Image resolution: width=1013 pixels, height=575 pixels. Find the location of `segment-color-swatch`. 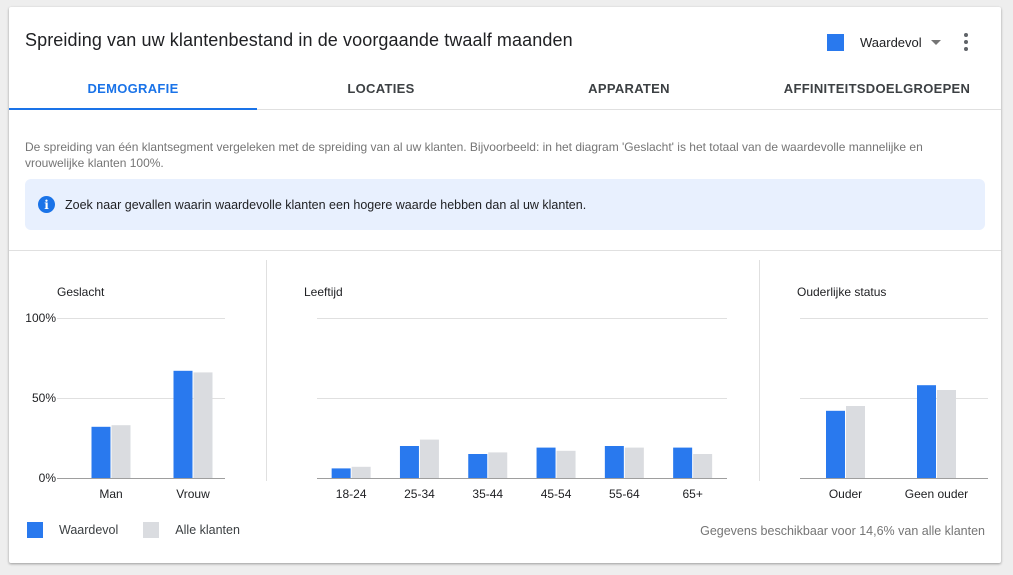

segment-color-swatch is located at coordinates (835, 42).